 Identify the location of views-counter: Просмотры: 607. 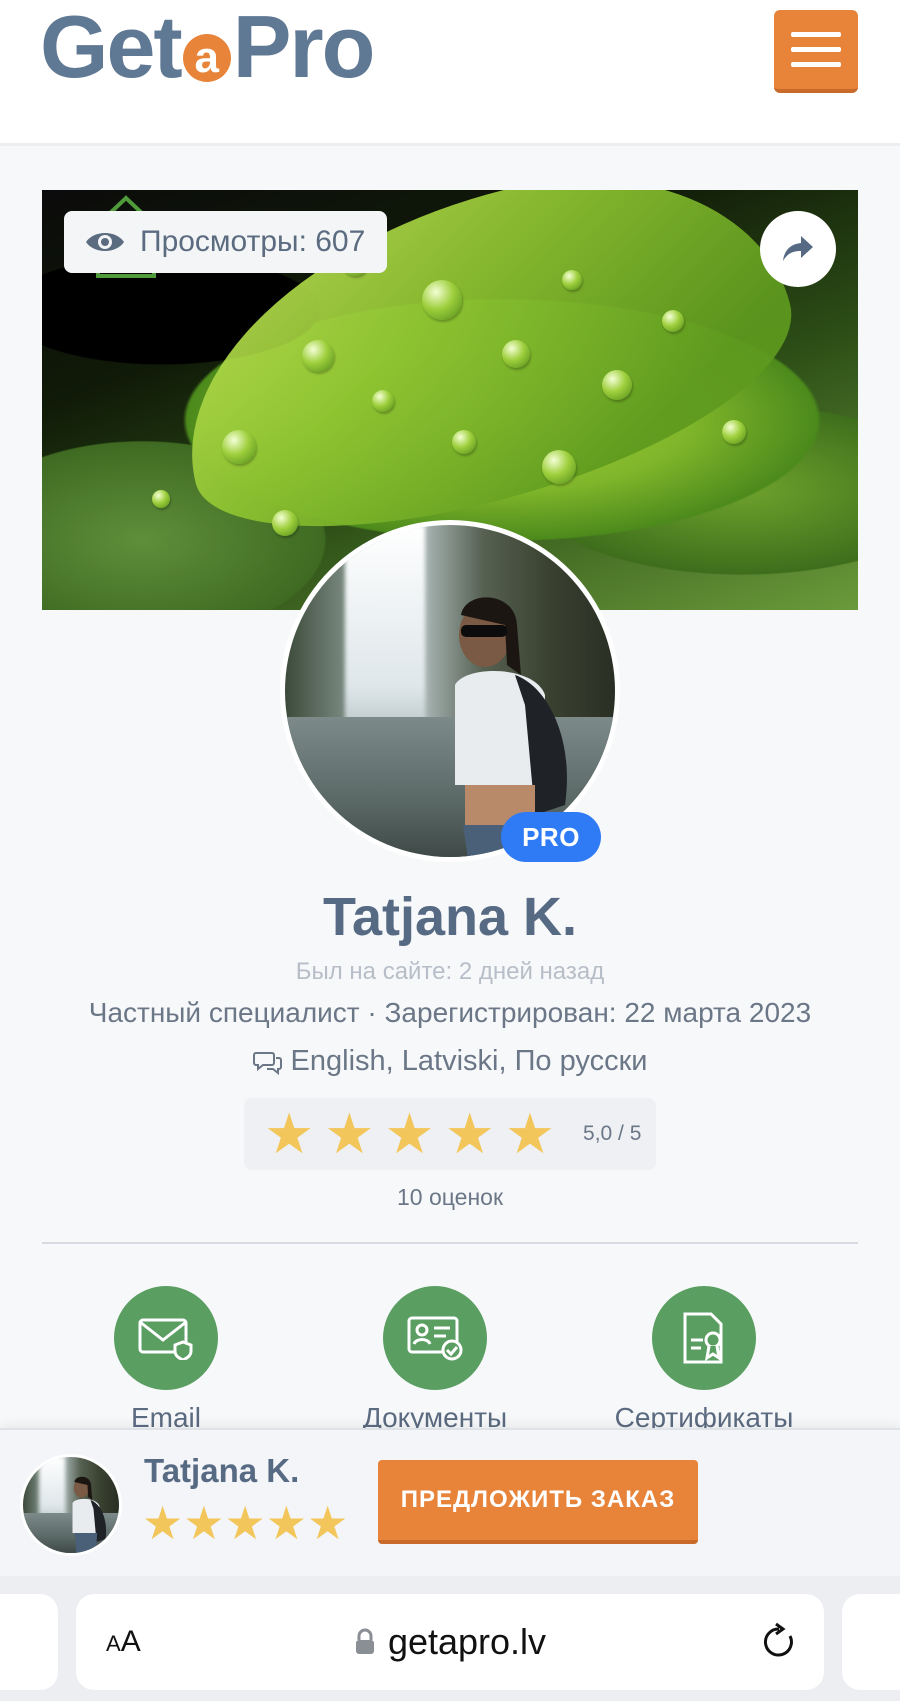
(226, 242).